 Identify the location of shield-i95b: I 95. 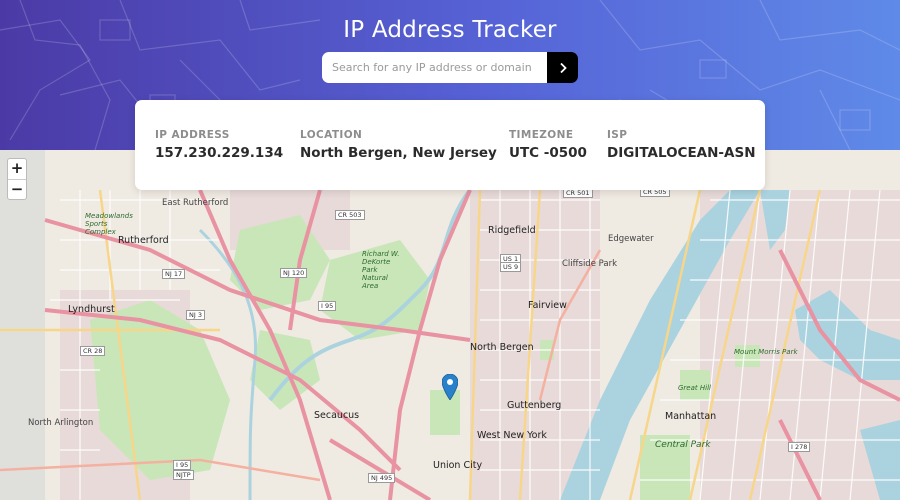
(182, 465).